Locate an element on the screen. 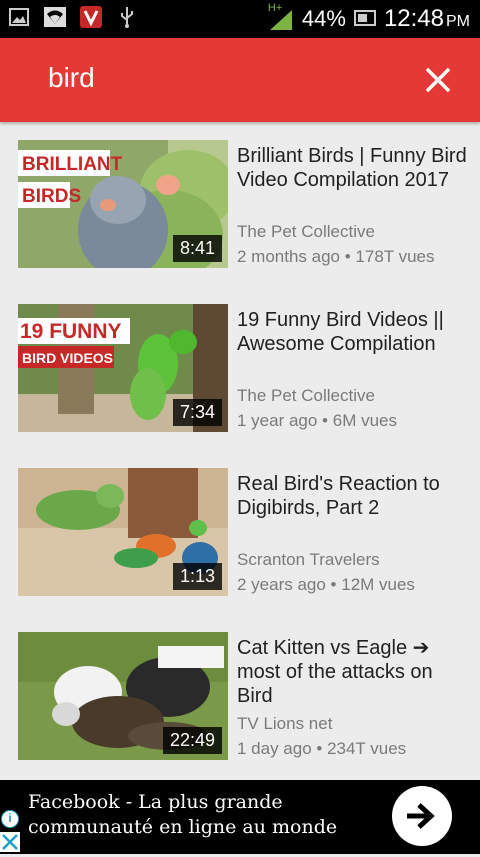 Image resolution: width=480 pixels, height=857 pixels. video-meta: 1 day ago • 234T vues is located at coordinates (322, 748).